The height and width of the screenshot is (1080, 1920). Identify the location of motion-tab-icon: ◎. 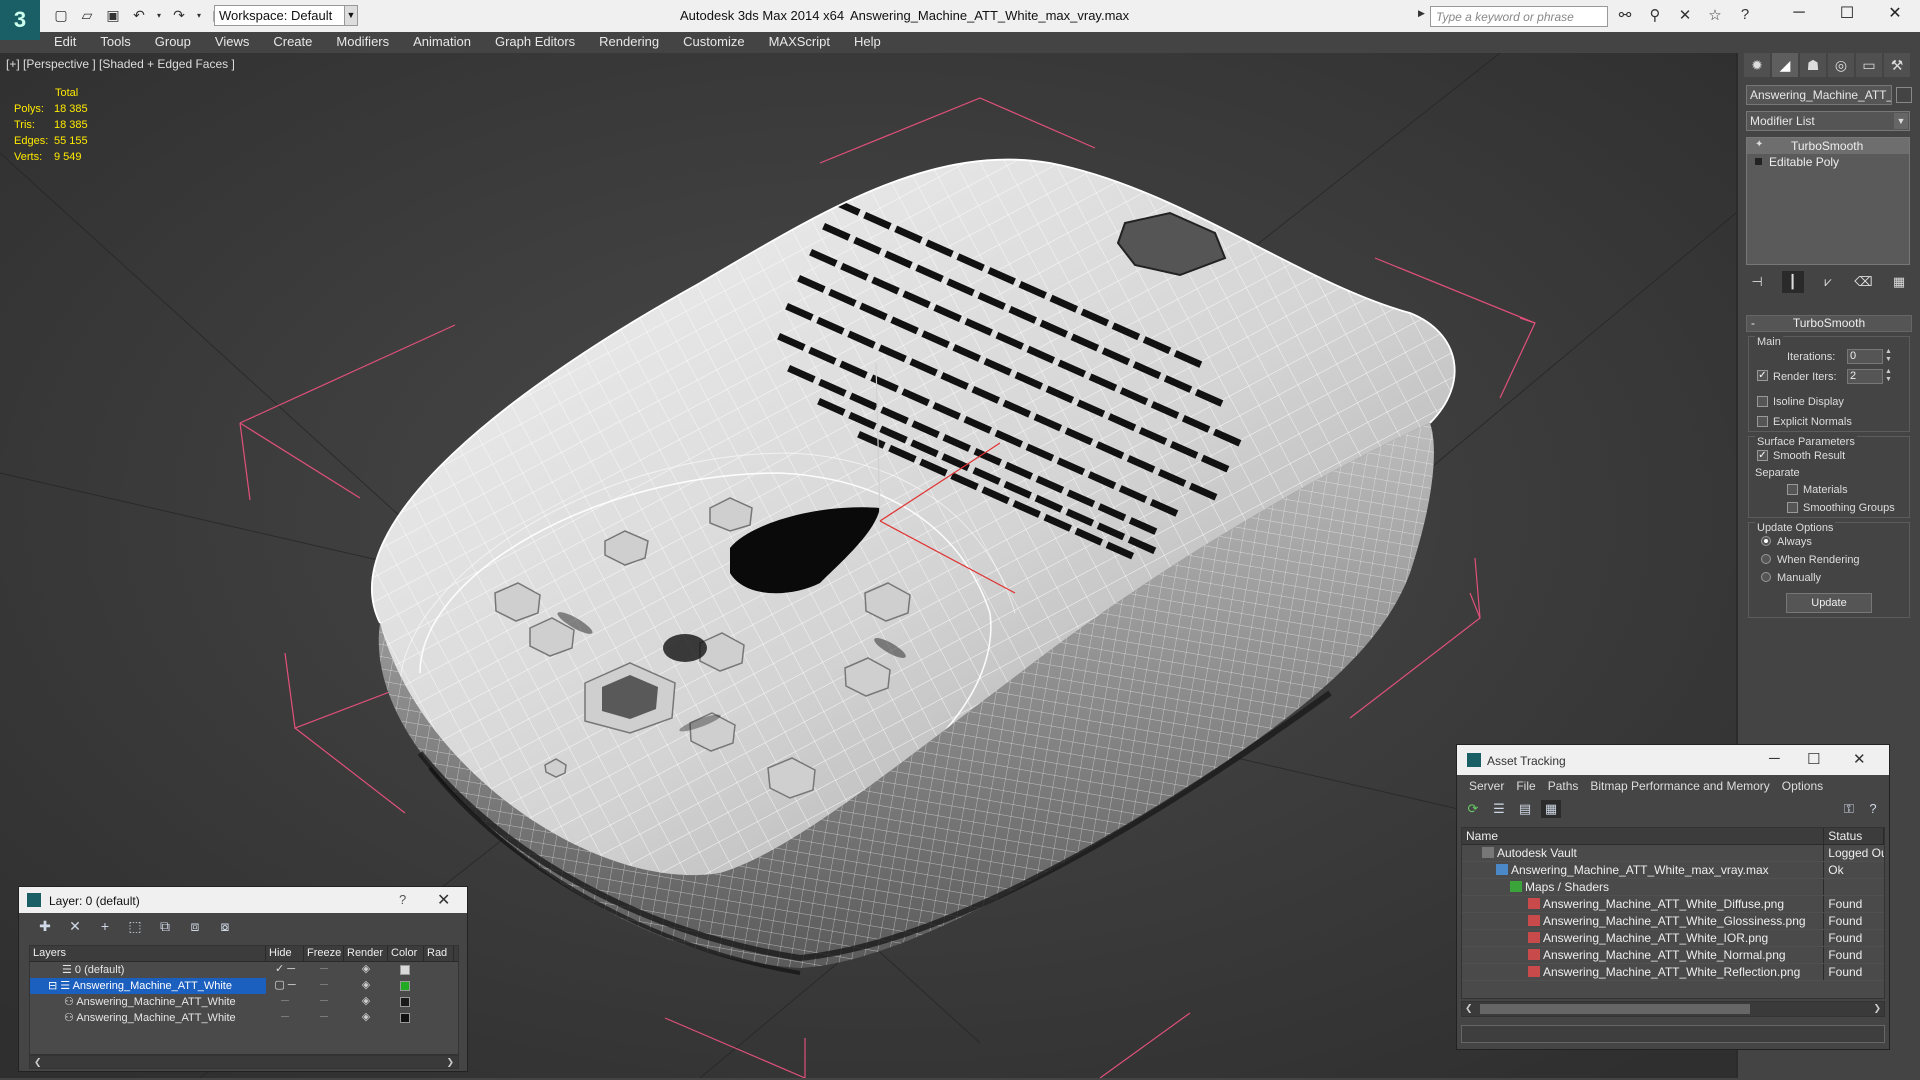
(1841, 65).